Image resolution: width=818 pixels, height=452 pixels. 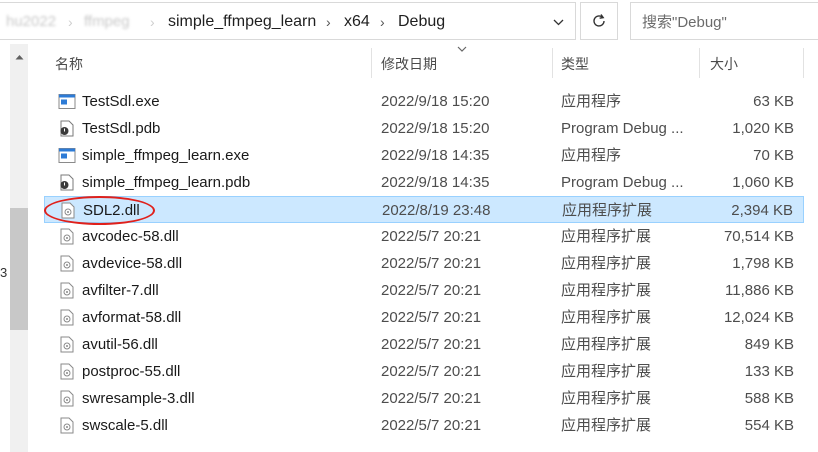 I want to click on refresh-button, so click(x=599, y=21).